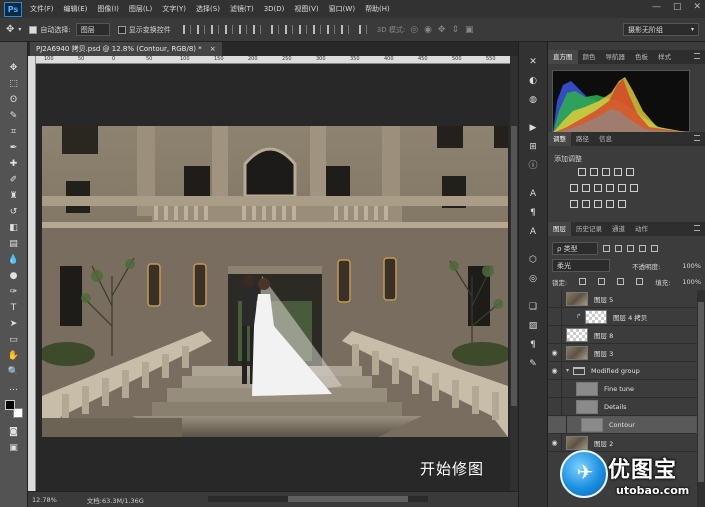  What do you see at coordinates (256, 29) in the screenshot?
I see `align-right-icon` at bounding box center [256, 29].